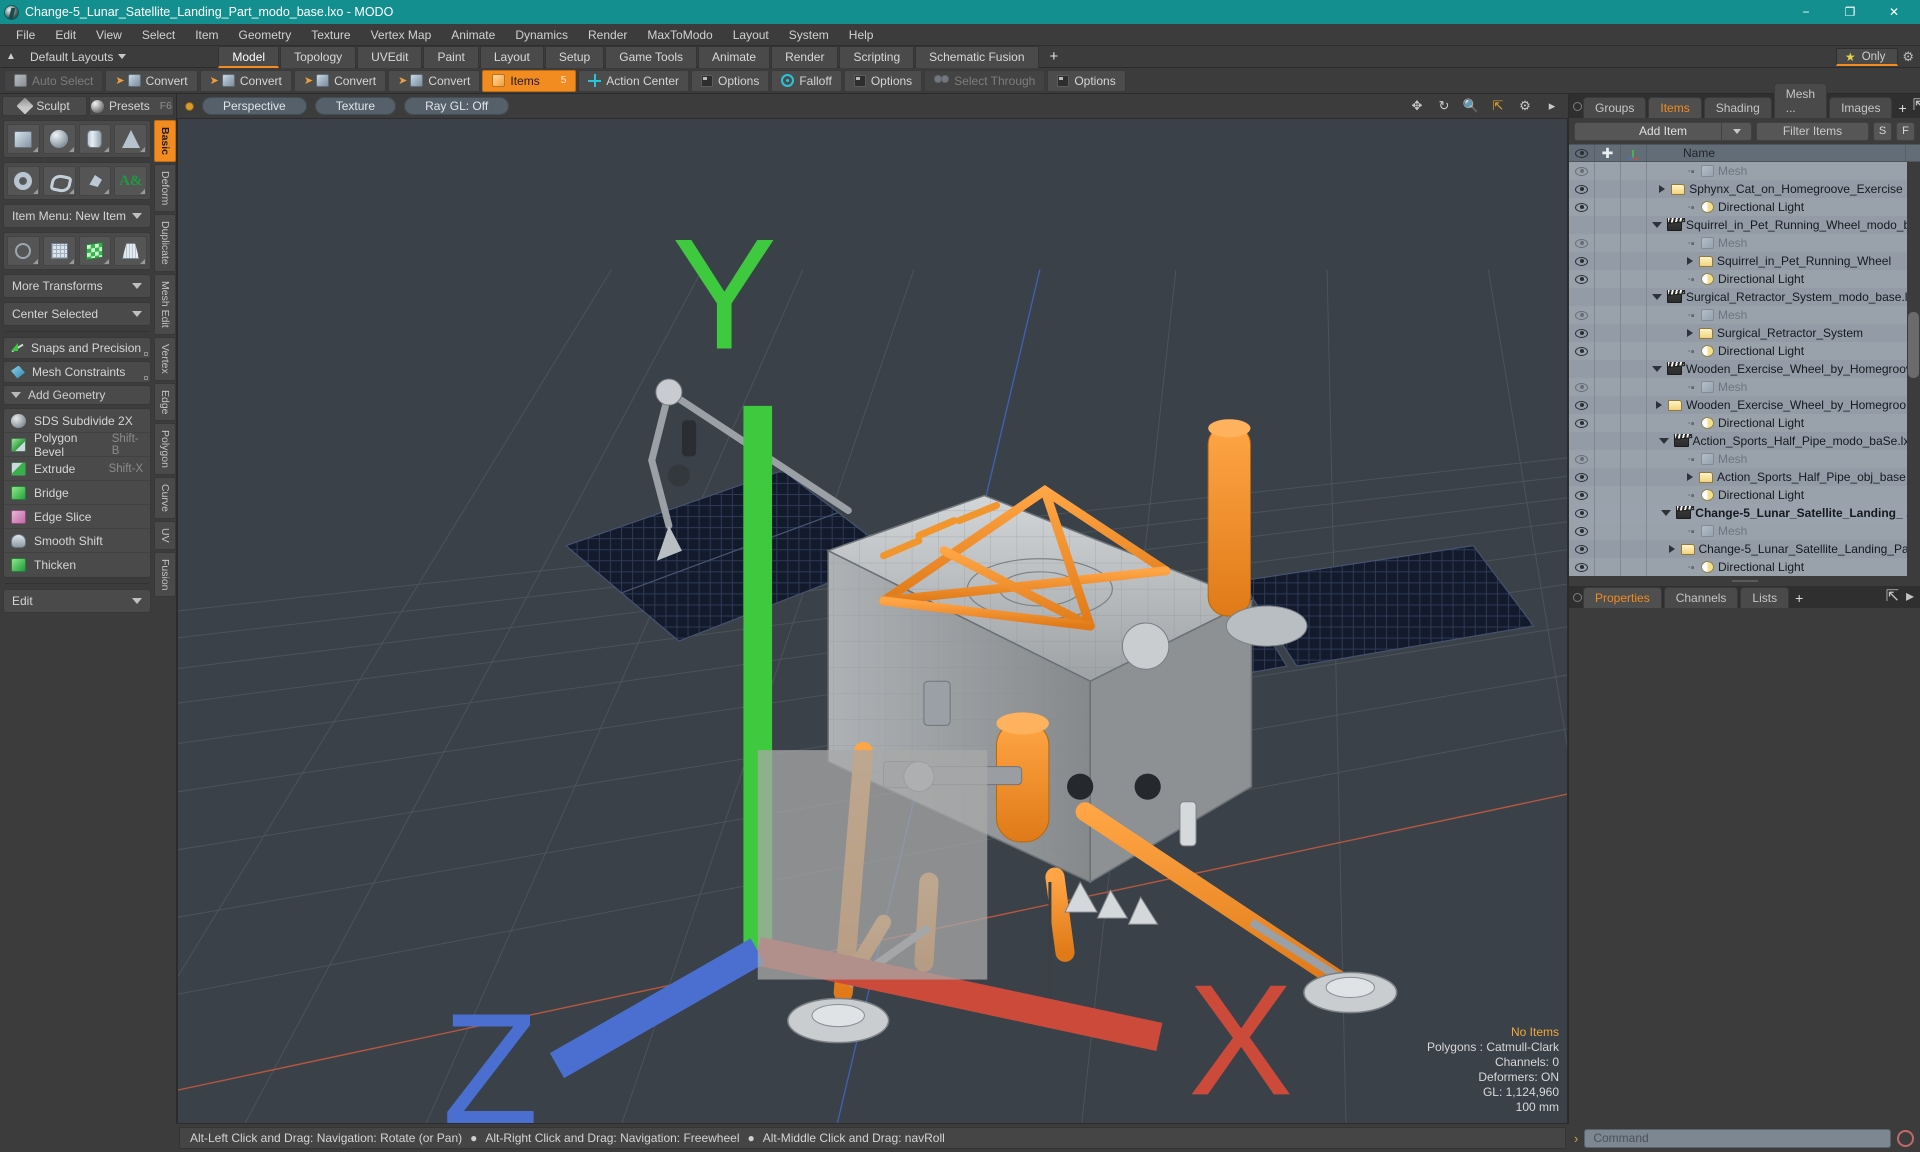 Image resolution: width=1920 pixels, height=1152 pixels. I want to click on add-right-tab-button: +, so click(1902, 108).